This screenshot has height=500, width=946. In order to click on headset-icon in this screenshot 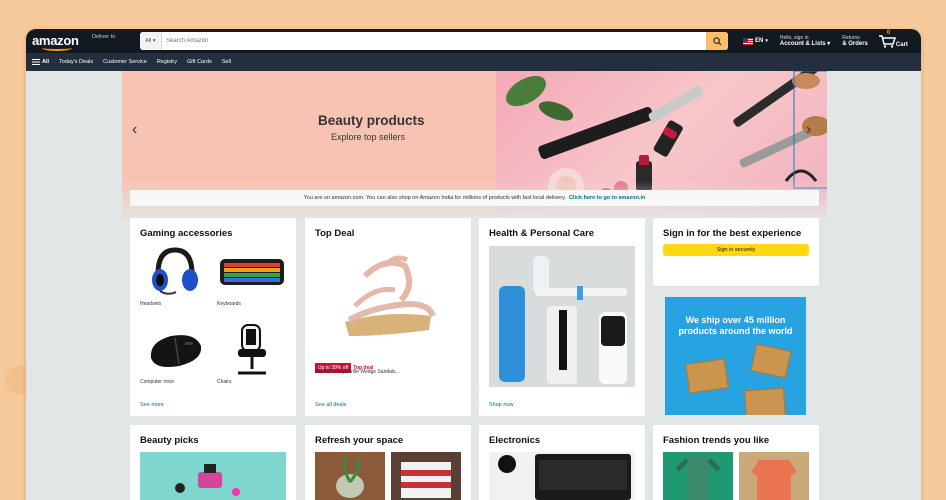, I will do `click(175, 271)`.